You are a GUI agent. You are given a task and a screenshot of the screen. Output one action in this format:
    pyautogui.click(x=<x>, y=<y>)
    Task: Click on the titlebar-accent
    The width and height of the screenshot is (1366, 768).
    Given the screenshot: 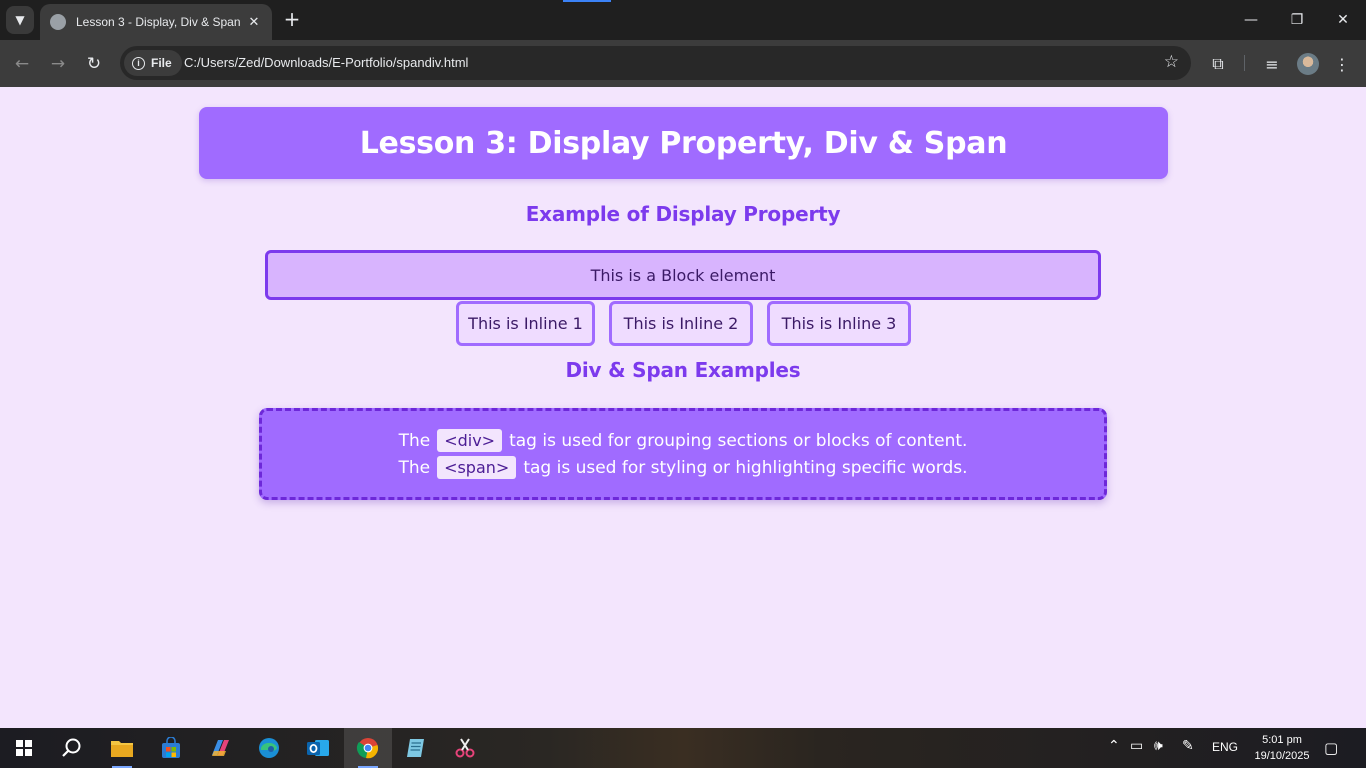 What is the action you would take?
    pyautogui.click(x=587, y=1)
    